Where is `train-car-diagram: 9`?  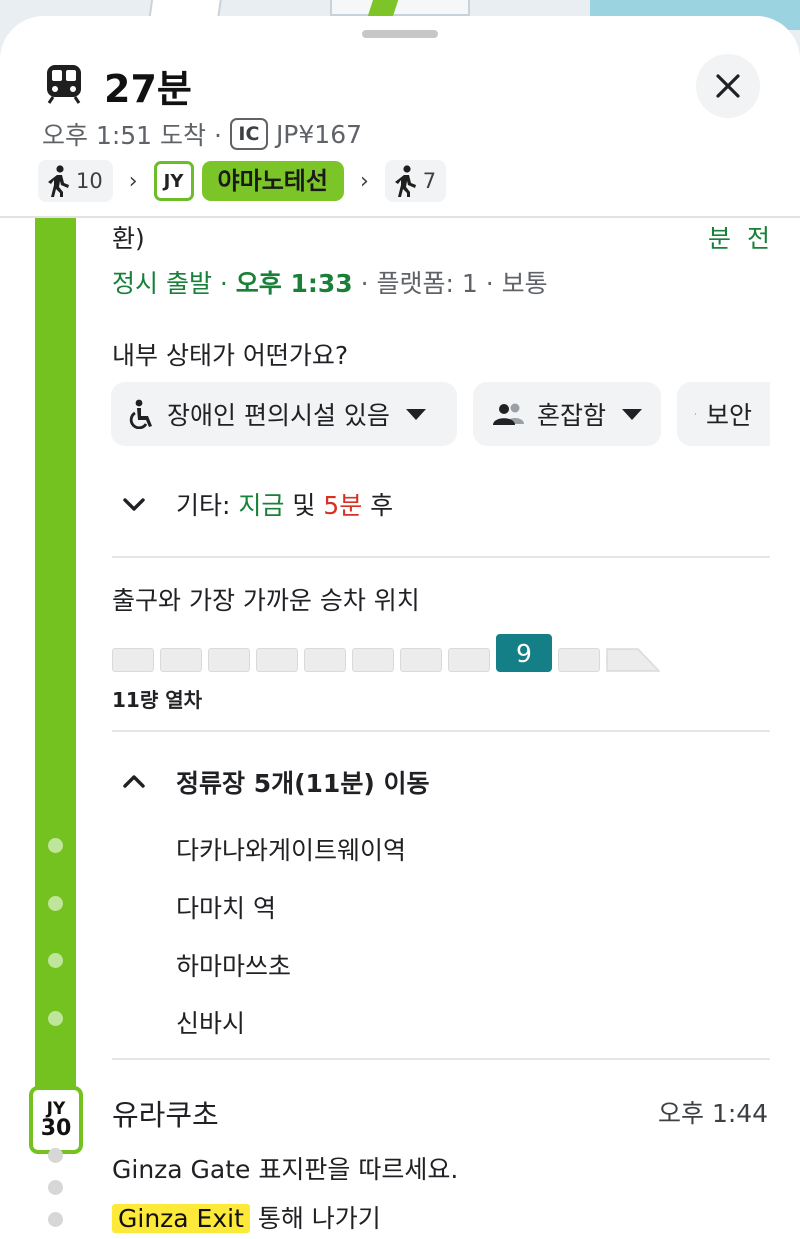 train-car-diagram: 9 is located at coordinates (386, 653).